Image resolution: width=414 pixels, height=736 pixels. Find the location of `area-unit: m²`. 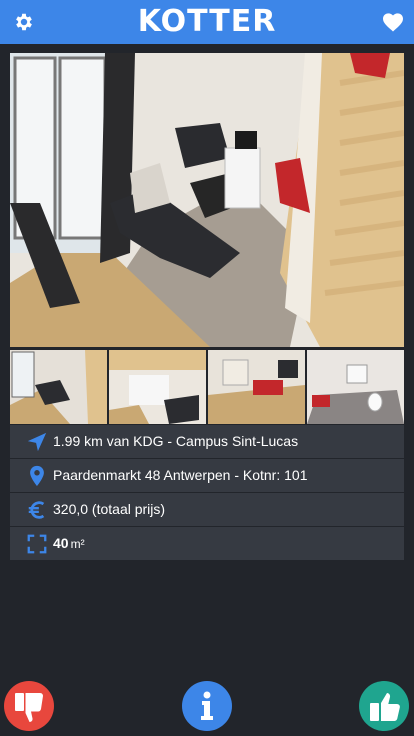

area-unit: m² is located at coordinates (77, 544).